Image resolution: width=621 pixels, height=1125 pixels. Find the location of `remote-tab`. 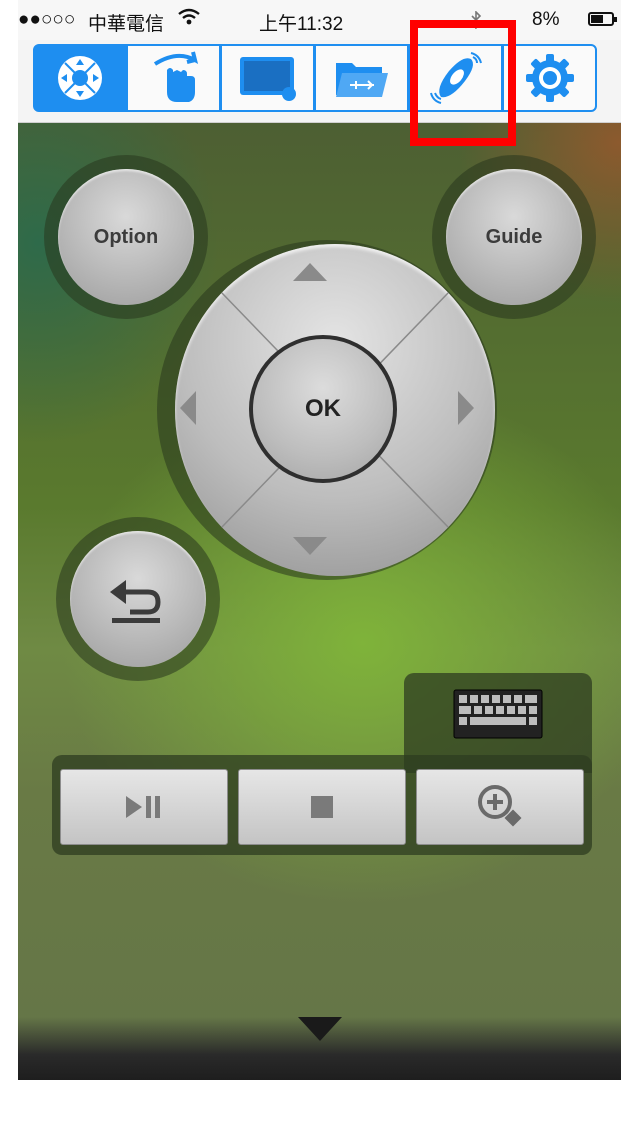

remote-tab is located at coordinates (80, 78).